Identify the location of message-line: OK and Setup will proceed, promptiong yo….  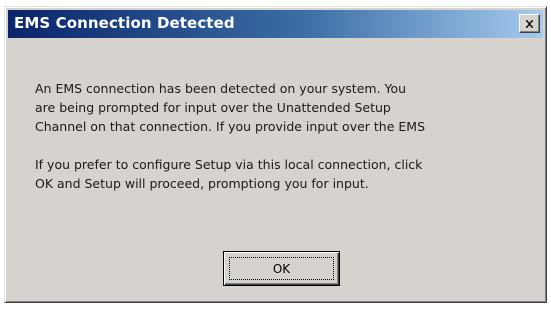
(202, 183).